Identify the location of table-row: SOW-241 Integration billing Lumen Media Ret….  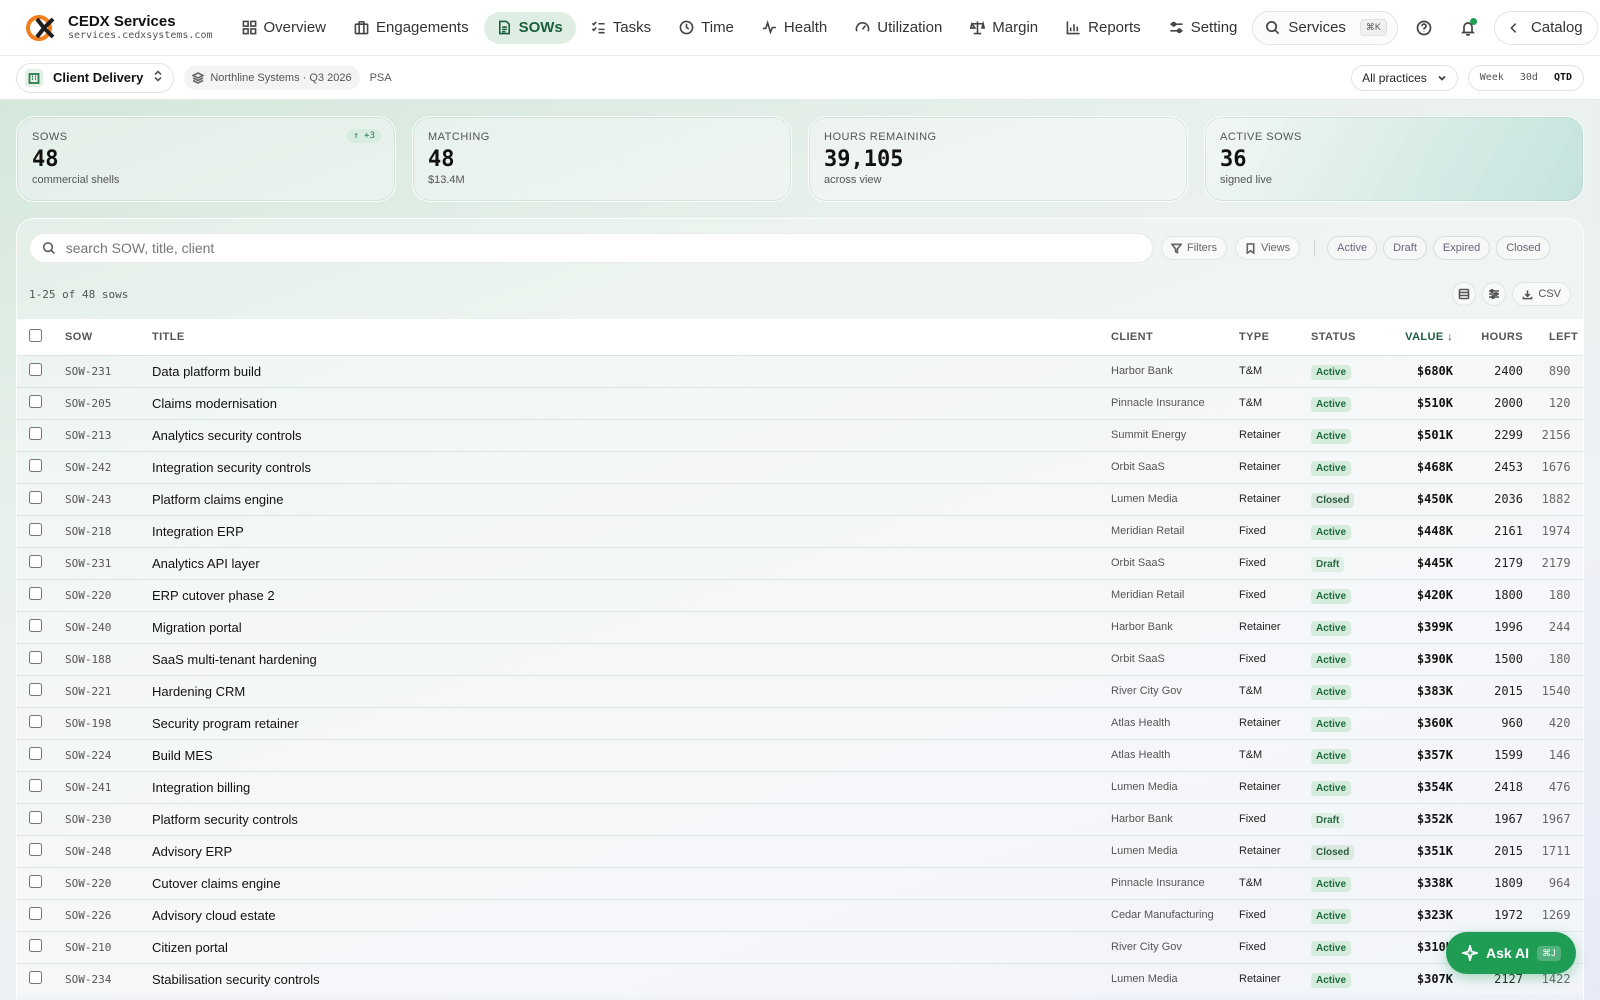
(800, 787).